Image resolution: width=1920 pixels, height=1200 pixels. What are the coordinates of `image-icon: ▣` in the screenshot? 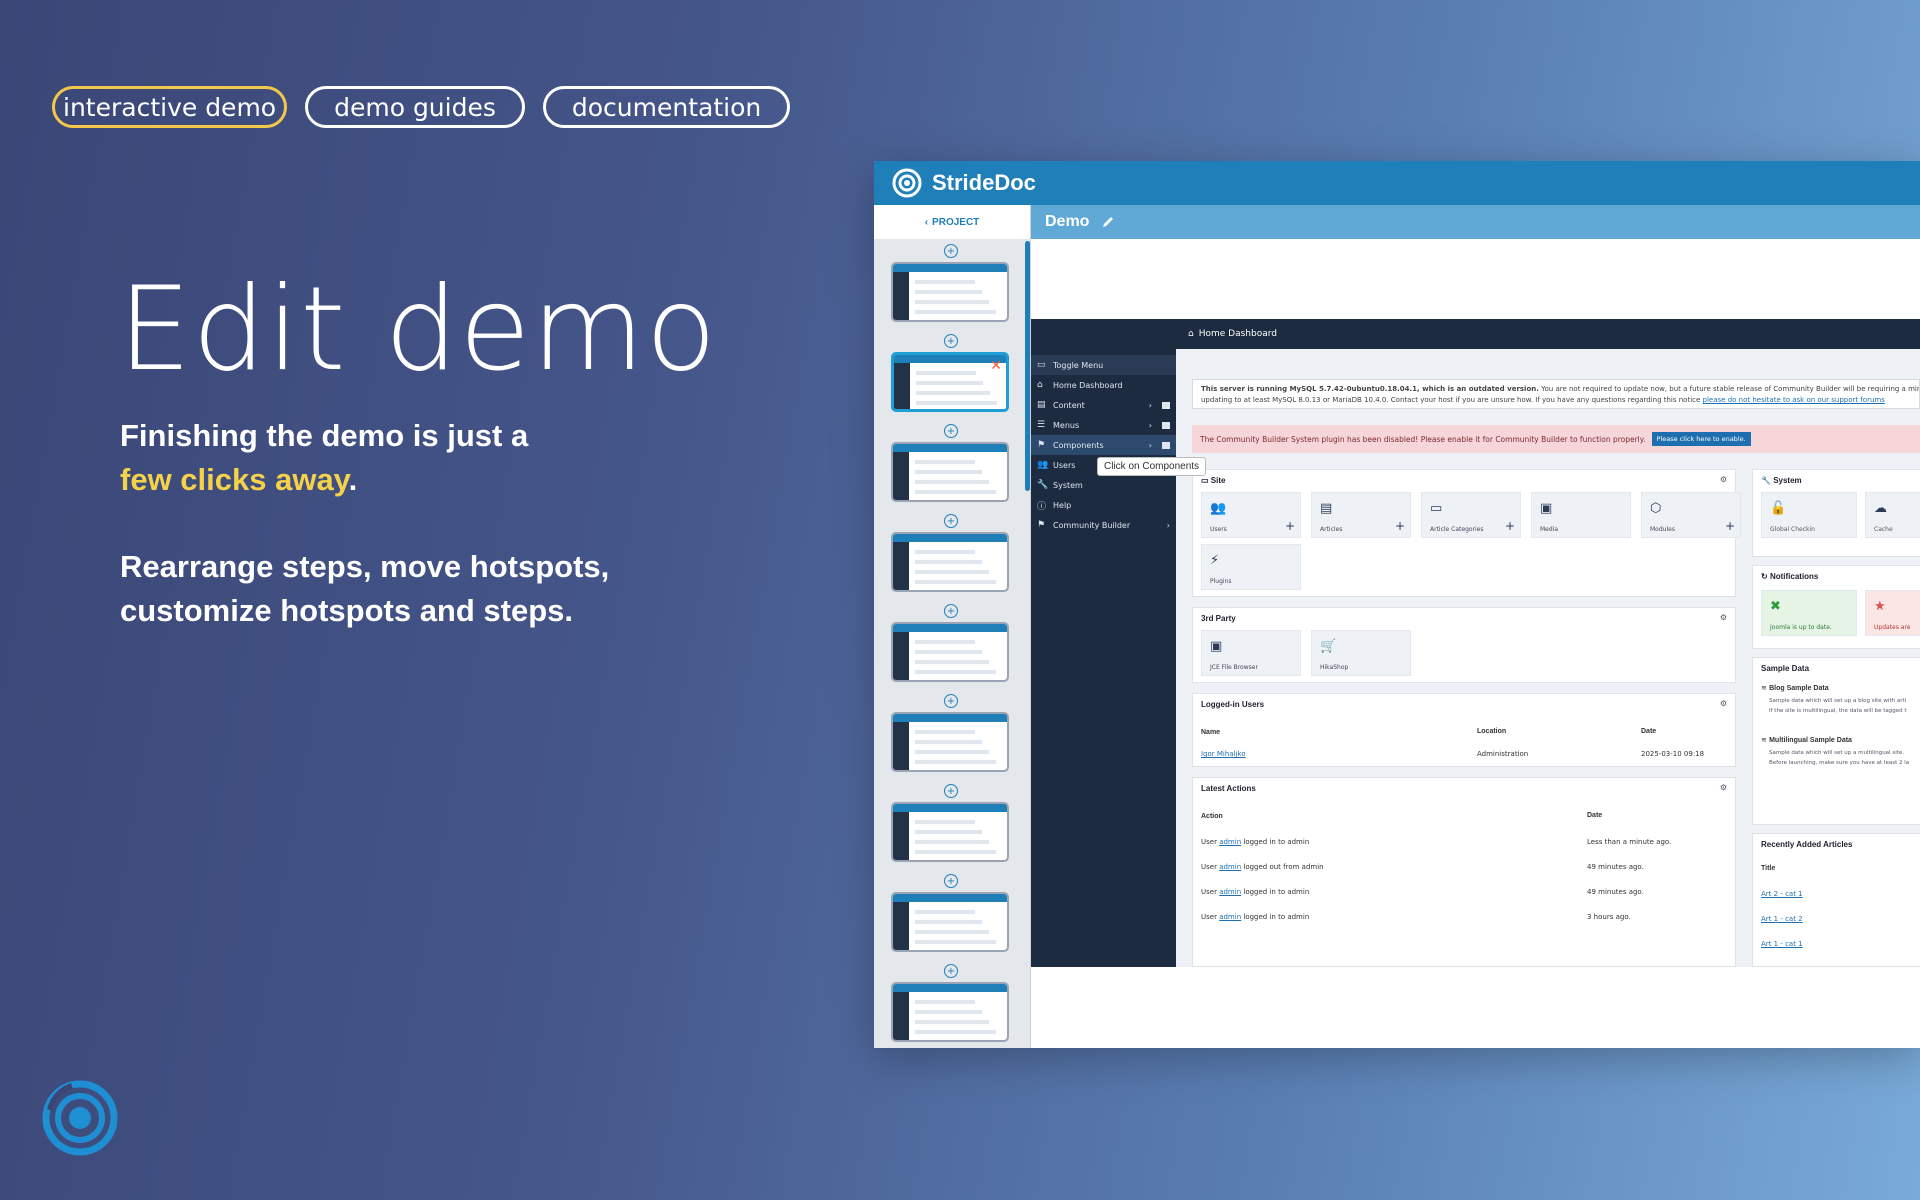 It's located at (1216, 646).